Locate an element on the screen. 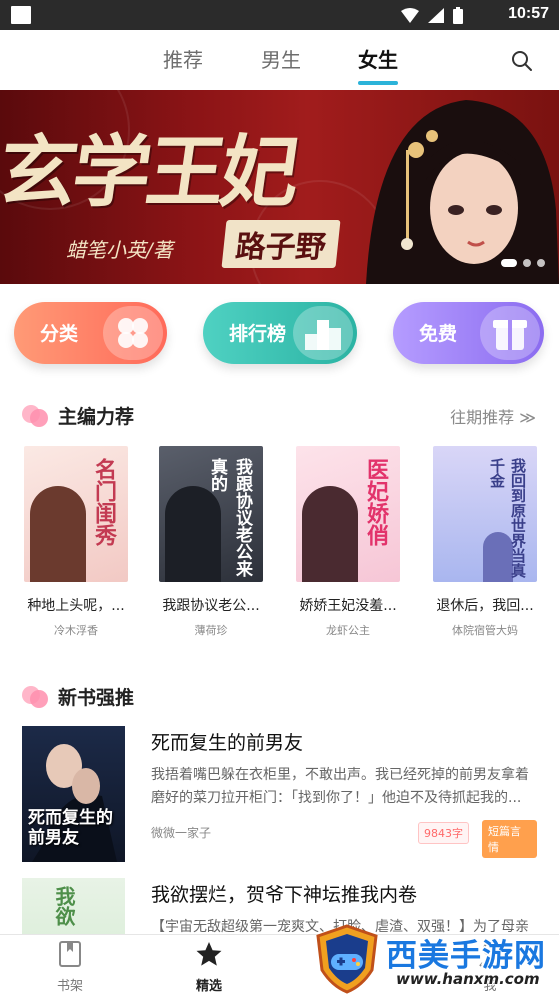  ranking-label: 排行榜 is located at coordinates (258, 334).